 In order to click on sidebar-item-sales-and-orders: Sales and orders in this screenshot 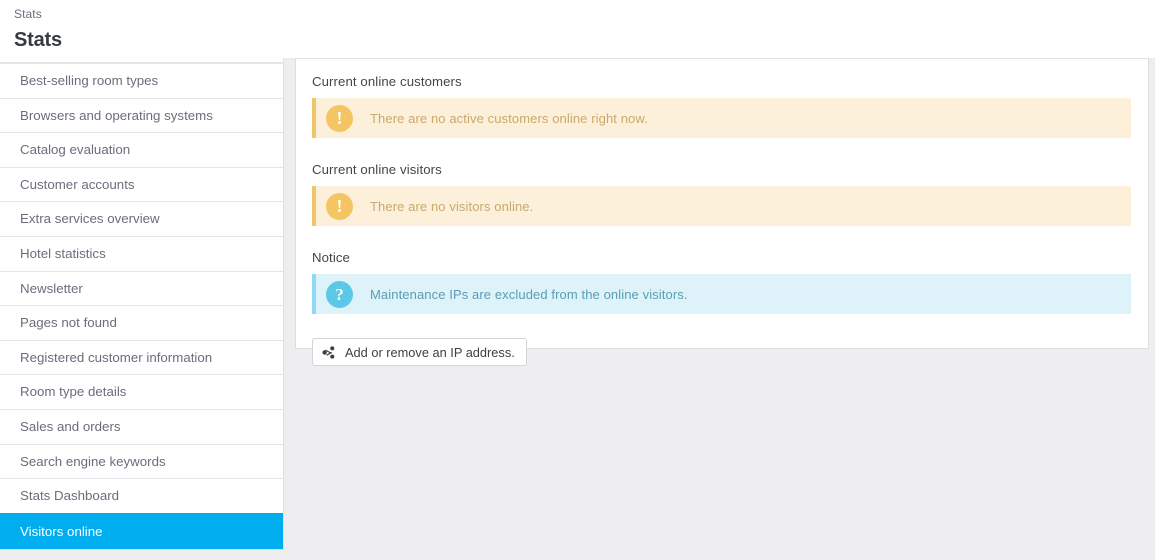, I will do `click(141, 426)`.